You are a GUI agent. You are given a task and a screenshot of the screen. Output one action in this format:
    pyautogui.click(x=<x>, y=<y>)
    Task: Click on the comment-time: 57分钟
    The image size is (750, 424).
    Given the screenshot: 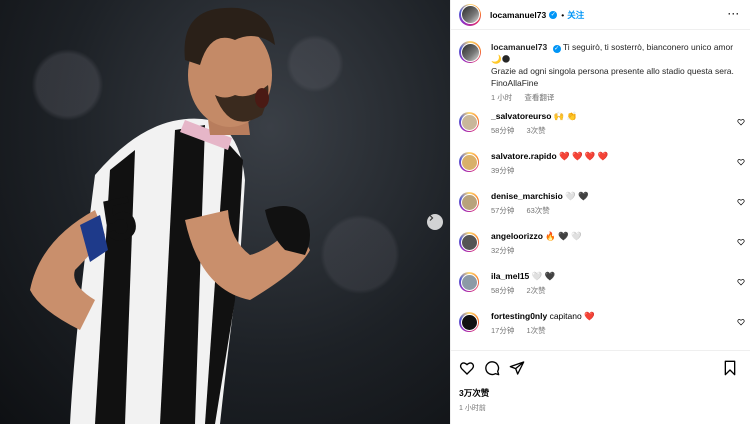 What is the action you would take?
    pyautogui.click(x=503, y=210)
    